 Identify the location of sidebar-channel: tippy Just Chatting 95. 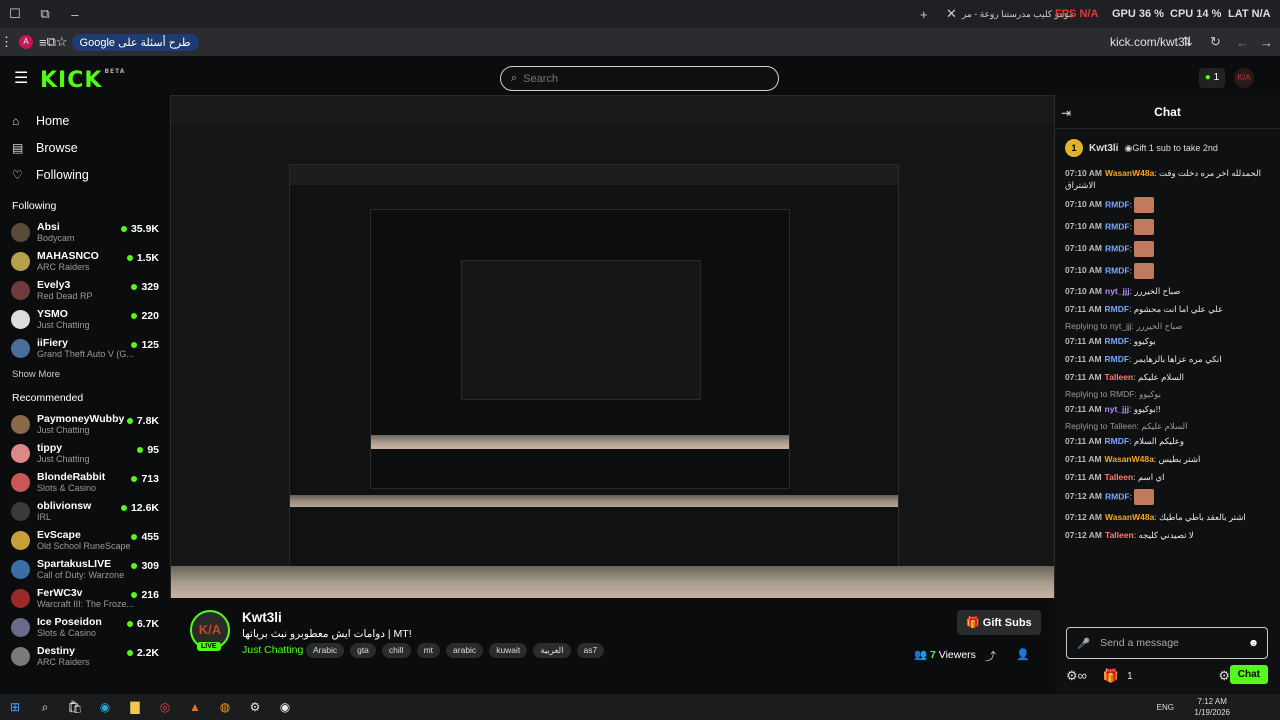
(85, 453).